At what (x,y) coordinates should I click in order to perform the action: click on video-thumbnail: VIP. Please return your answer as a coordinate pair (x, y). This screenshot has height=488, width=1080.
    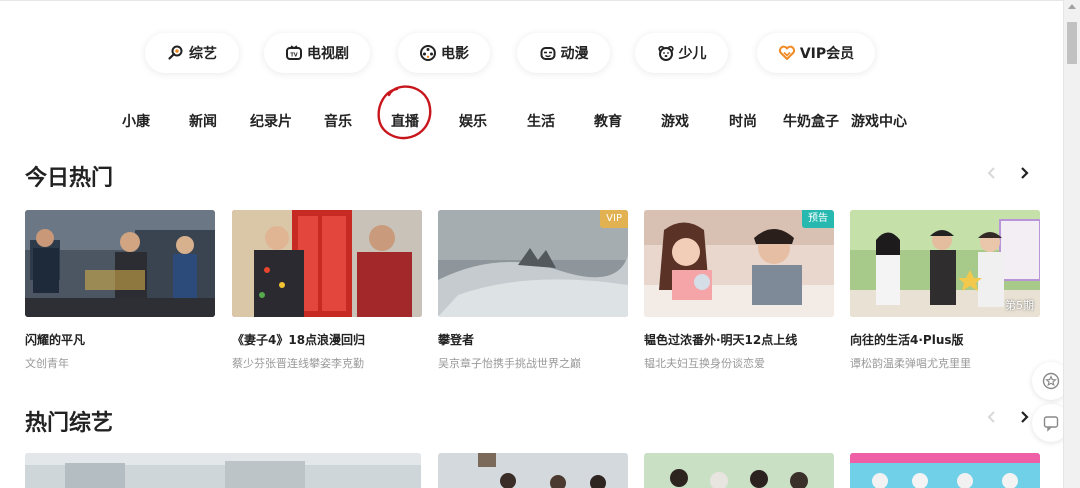
    Looking at the image, I should click on (533, 263).